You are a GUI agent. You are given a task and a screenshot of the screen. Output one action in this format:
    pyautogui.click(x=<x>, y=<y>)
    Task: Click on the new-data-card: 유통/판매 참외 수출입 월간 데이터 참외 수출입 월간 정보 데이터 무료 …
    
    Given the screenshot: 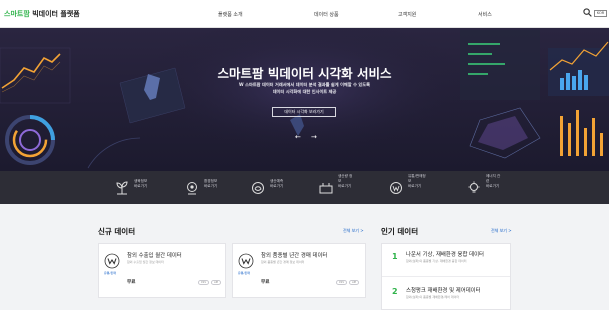 What is the action you would take?
    pyautogui.click(x=162, y=270)
    